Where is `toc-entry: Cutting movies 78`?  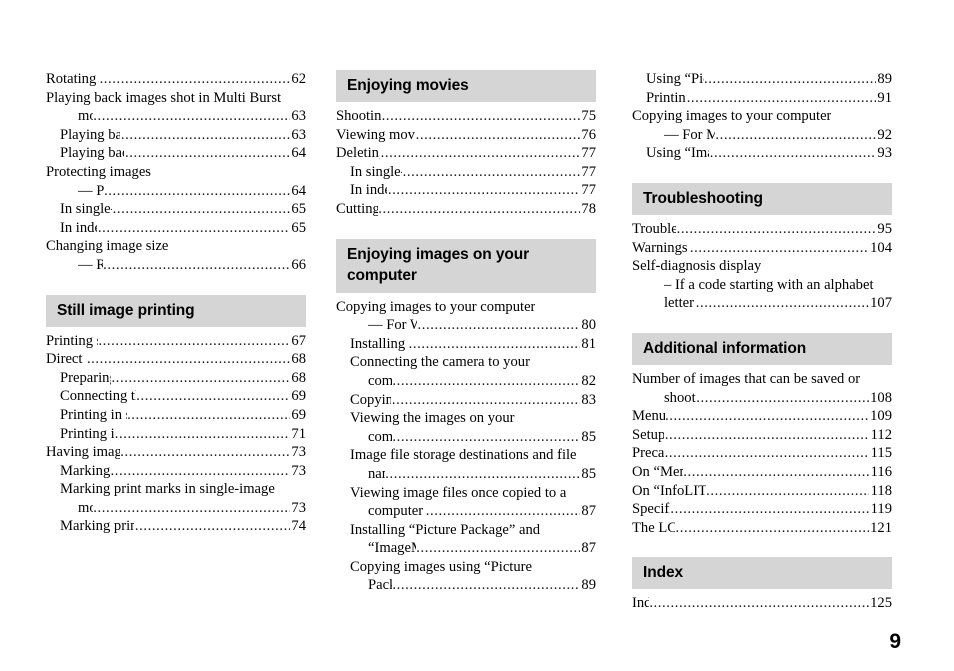 toc-entry: Cutting movies 78 is located at coordinates (466, 209).